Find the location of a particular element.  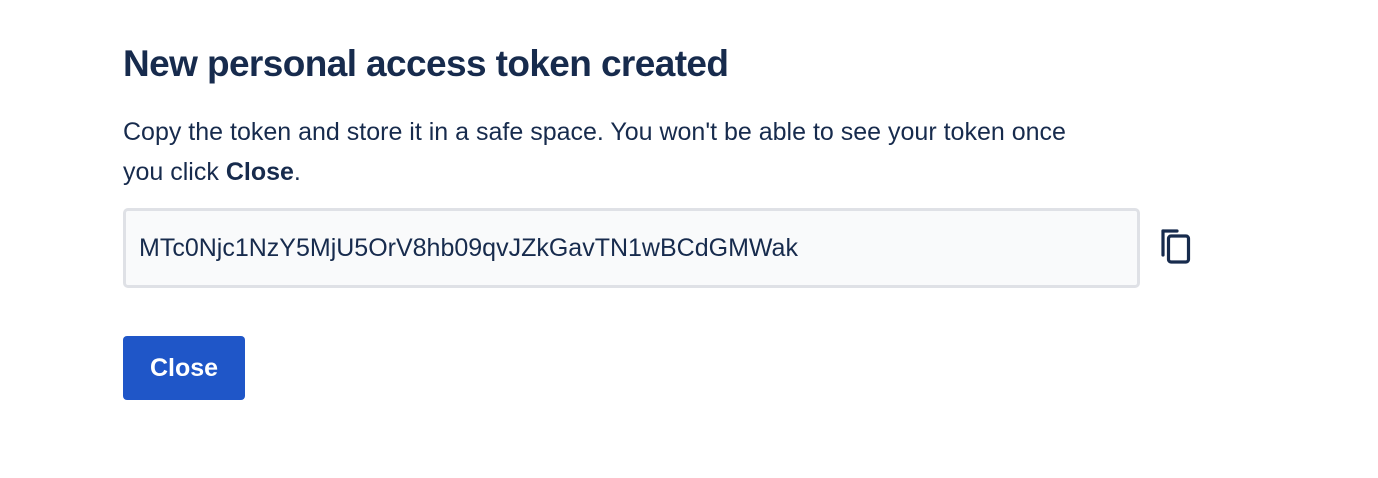

dialog-title: New personal access token created is located at coordinates (426, 63).